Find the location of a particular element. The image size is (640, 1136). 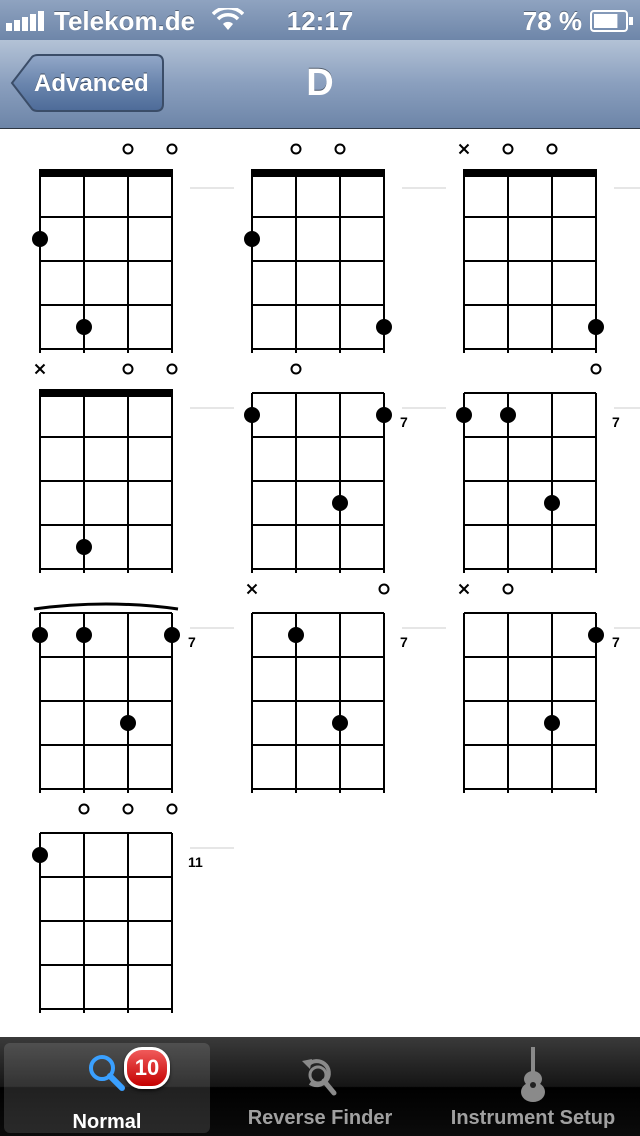

chord-diagram: 11 is located at coordinates (133, 908).